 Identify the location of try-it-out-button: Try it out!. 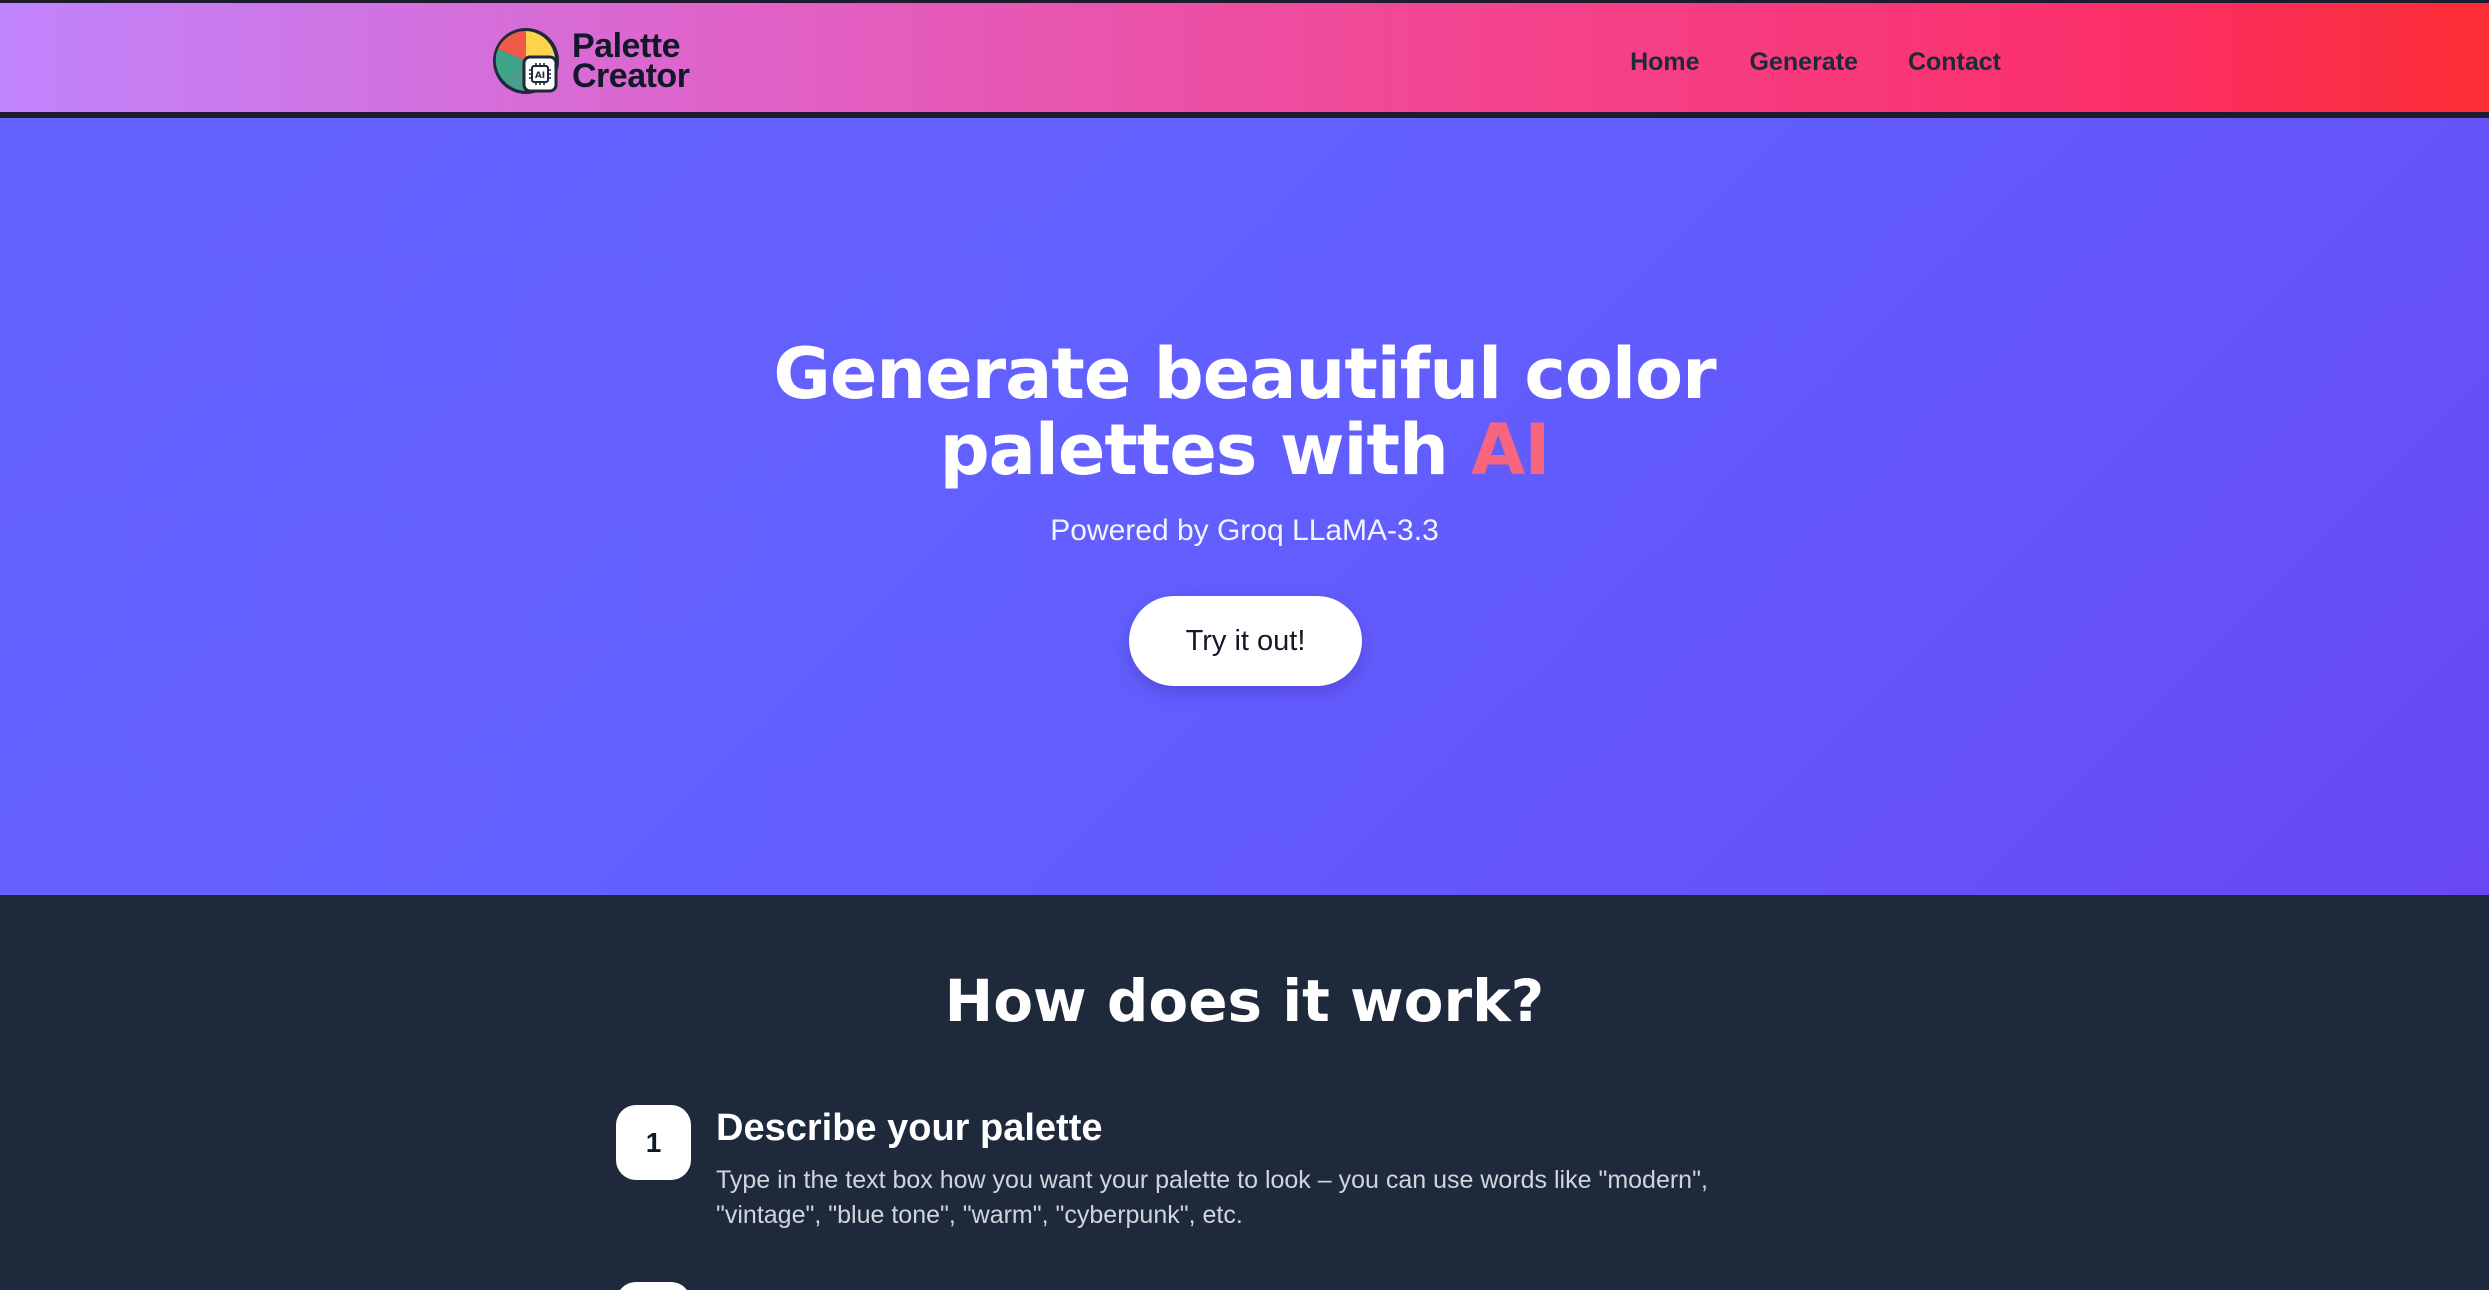
(1245, 641).